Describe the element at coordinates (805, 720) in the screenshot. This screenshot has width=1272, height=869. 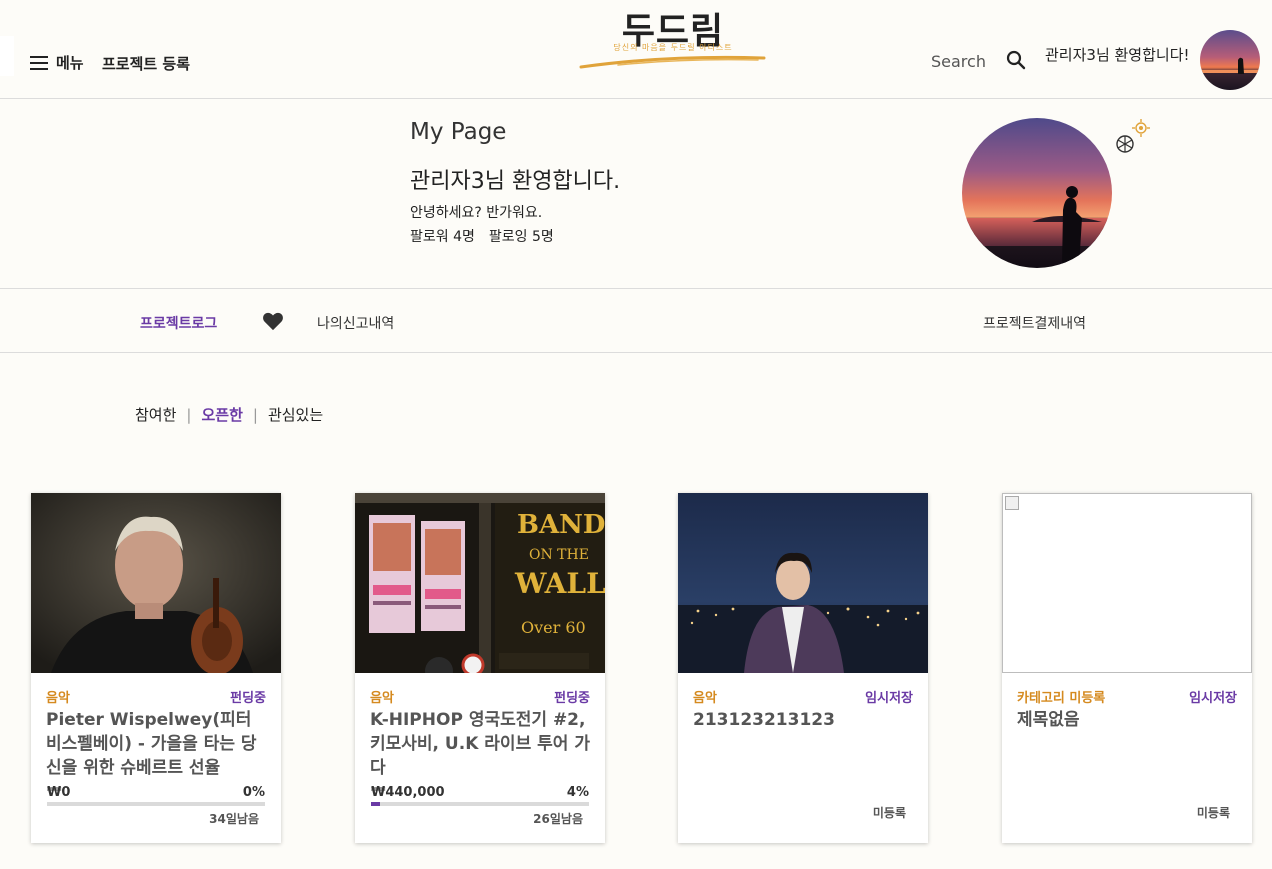
I see `project-title: 213123213123` at that location.